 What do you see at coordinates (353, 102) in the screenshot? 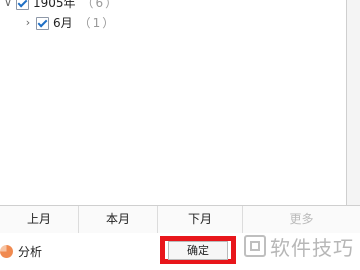
I see `vertical-scrollbar` at bounding box center [353, 102].